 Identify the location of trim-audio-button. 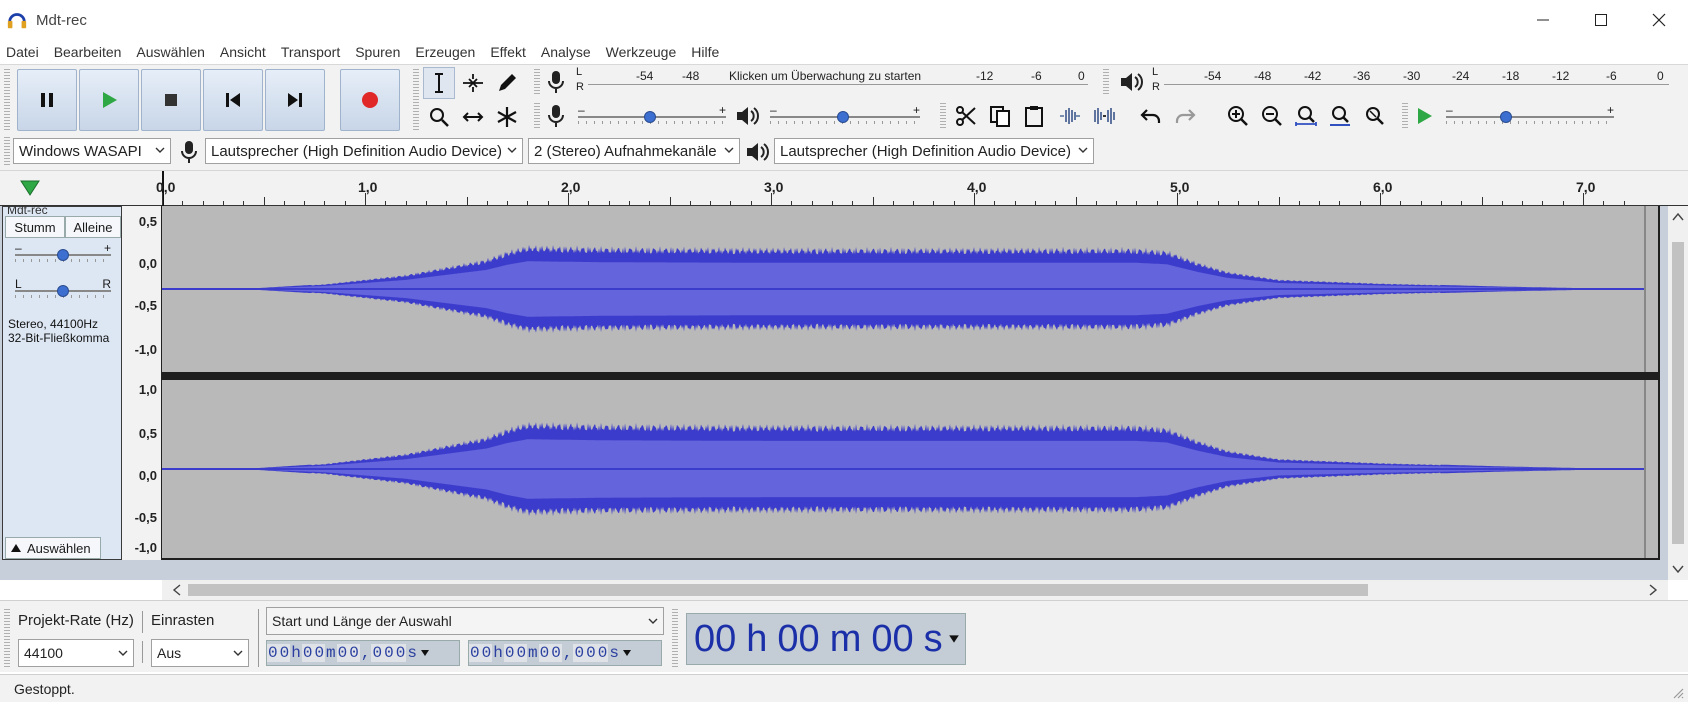
(1070, 116).